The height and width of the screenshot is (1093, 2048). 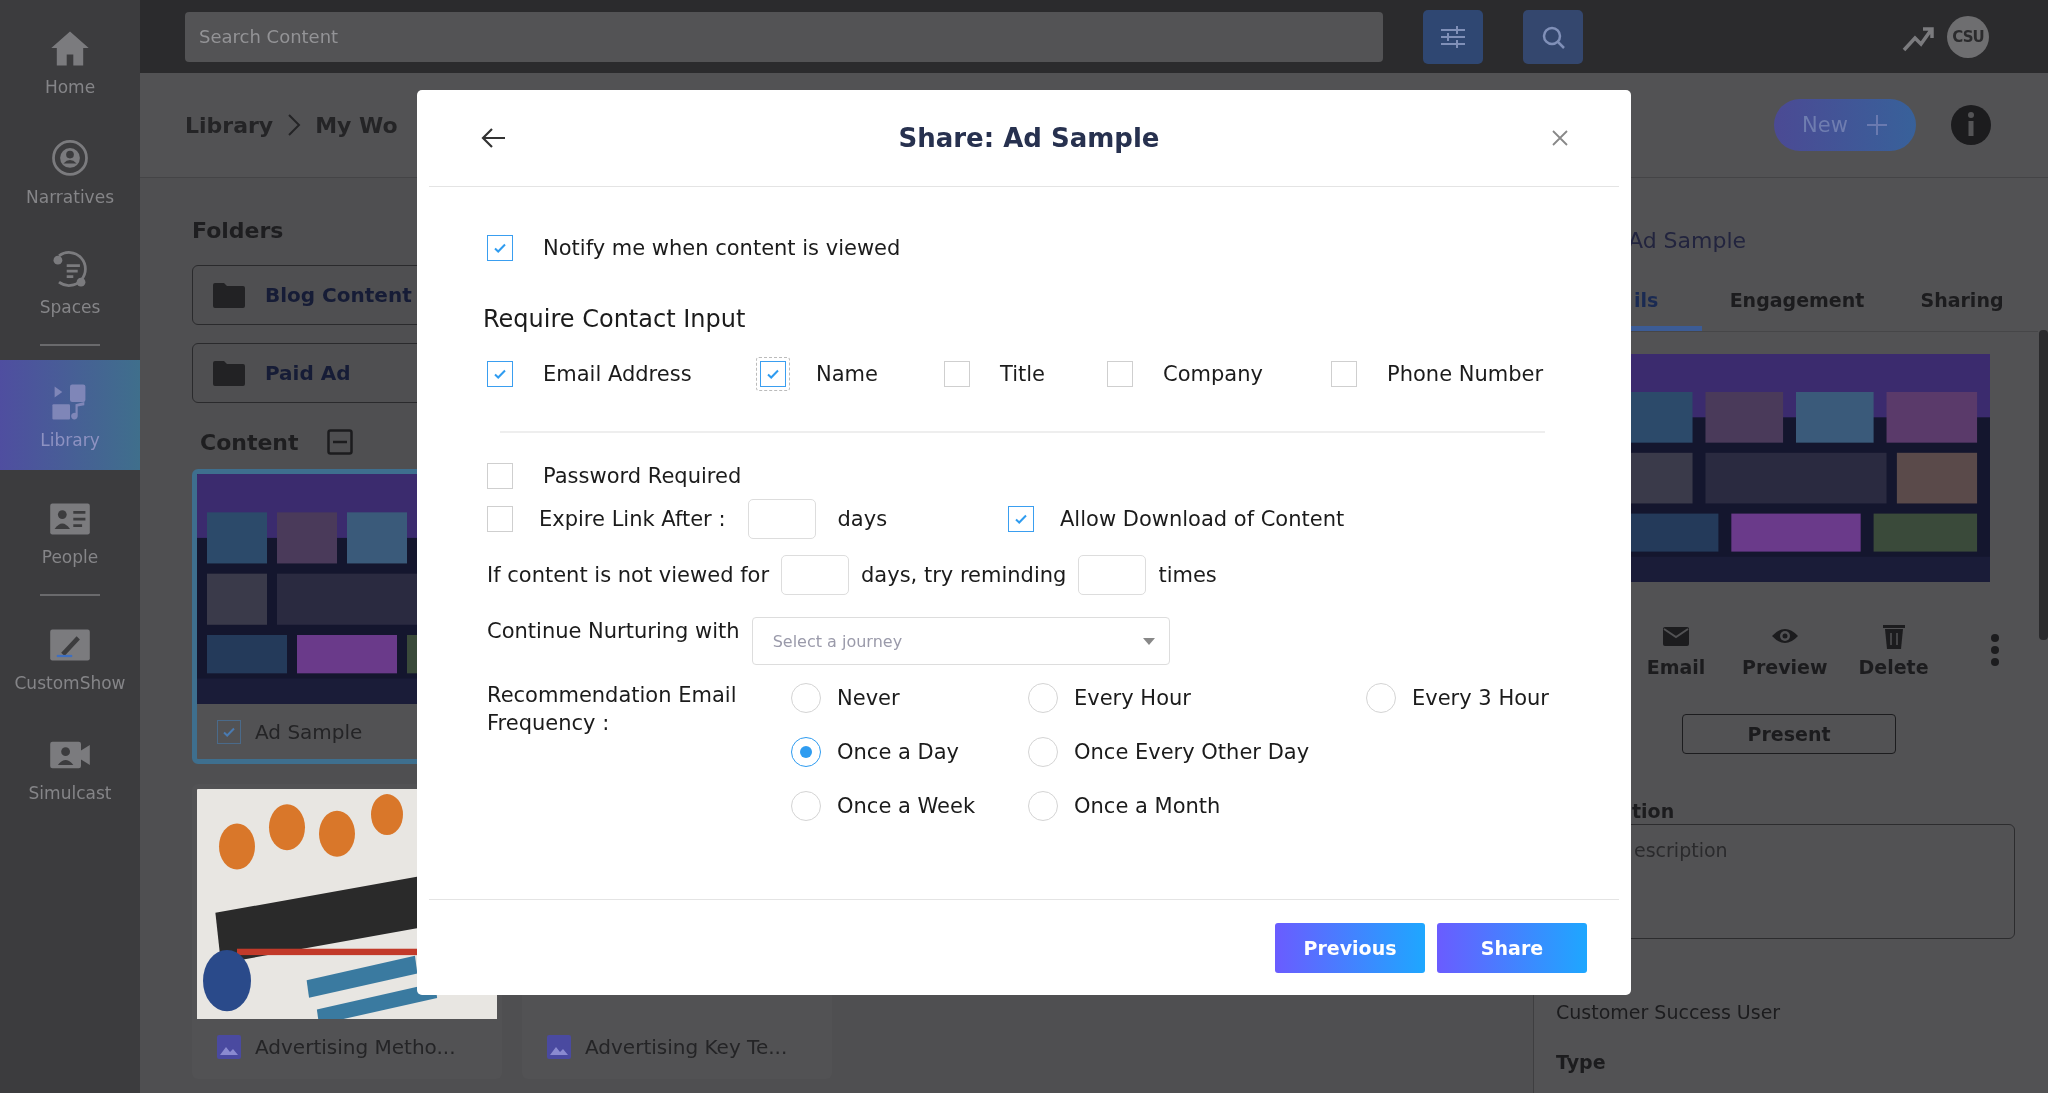 I want to click on radio-label: Once a Month, so click(x=1147, y=806).